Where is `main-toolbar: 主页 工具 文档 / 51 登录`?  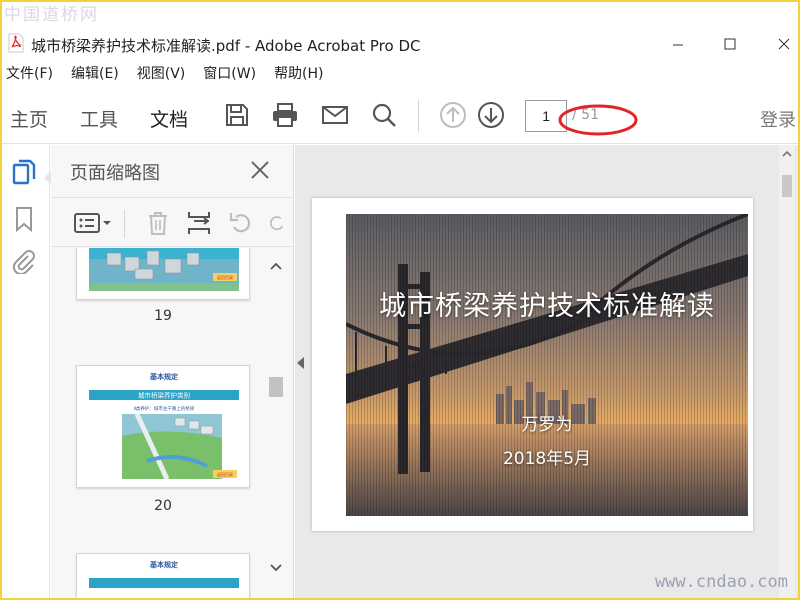
main-toolbar: 主页 工具 文档 / 51 登录 is located at coordinates (400, 116).